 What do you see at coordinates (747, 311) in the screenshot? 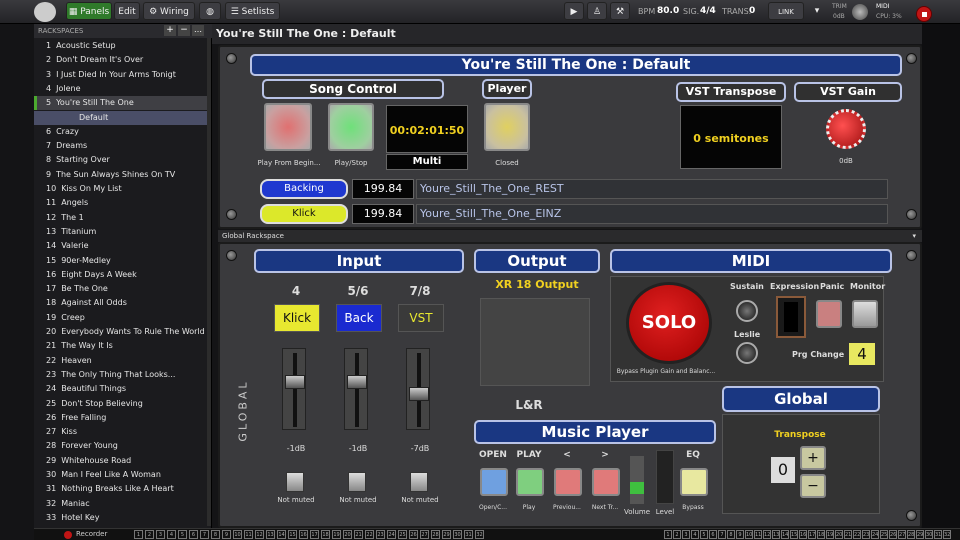
I see `sustain-knob` at bounding box center [747, 311].